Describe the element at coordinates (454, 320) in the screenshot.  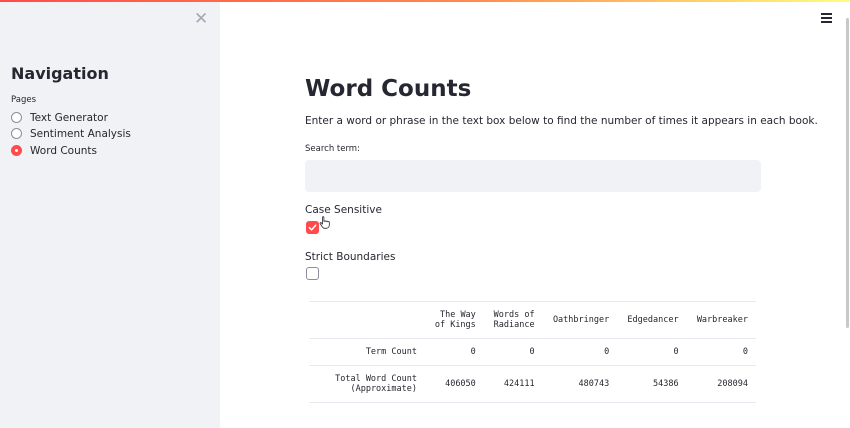
I see `table-header-cell: The Way of Kings` at that location.